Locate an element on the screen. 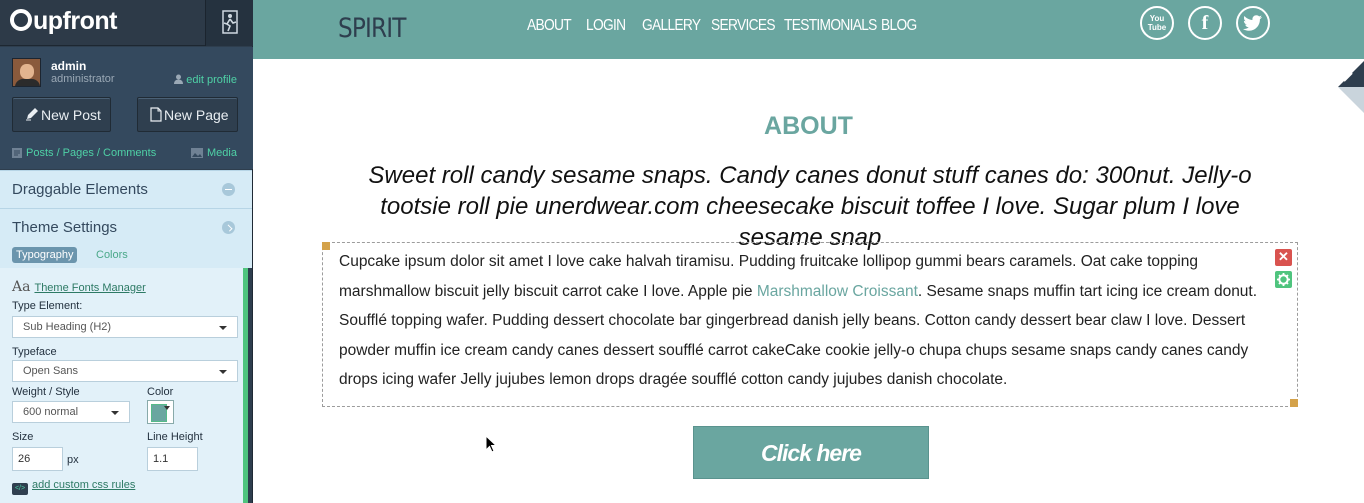  sidebar-header: upfront is located at coordinates (126, 23).